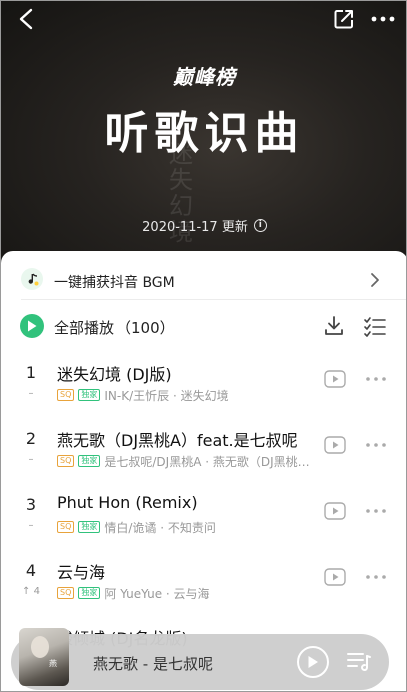 This screenshot has height=692, width=407. I want to click on song-row: 3 – Phut Hon (Remix) SQ 独家 情白/诡谲 · 不知责问, so click(203, 526).